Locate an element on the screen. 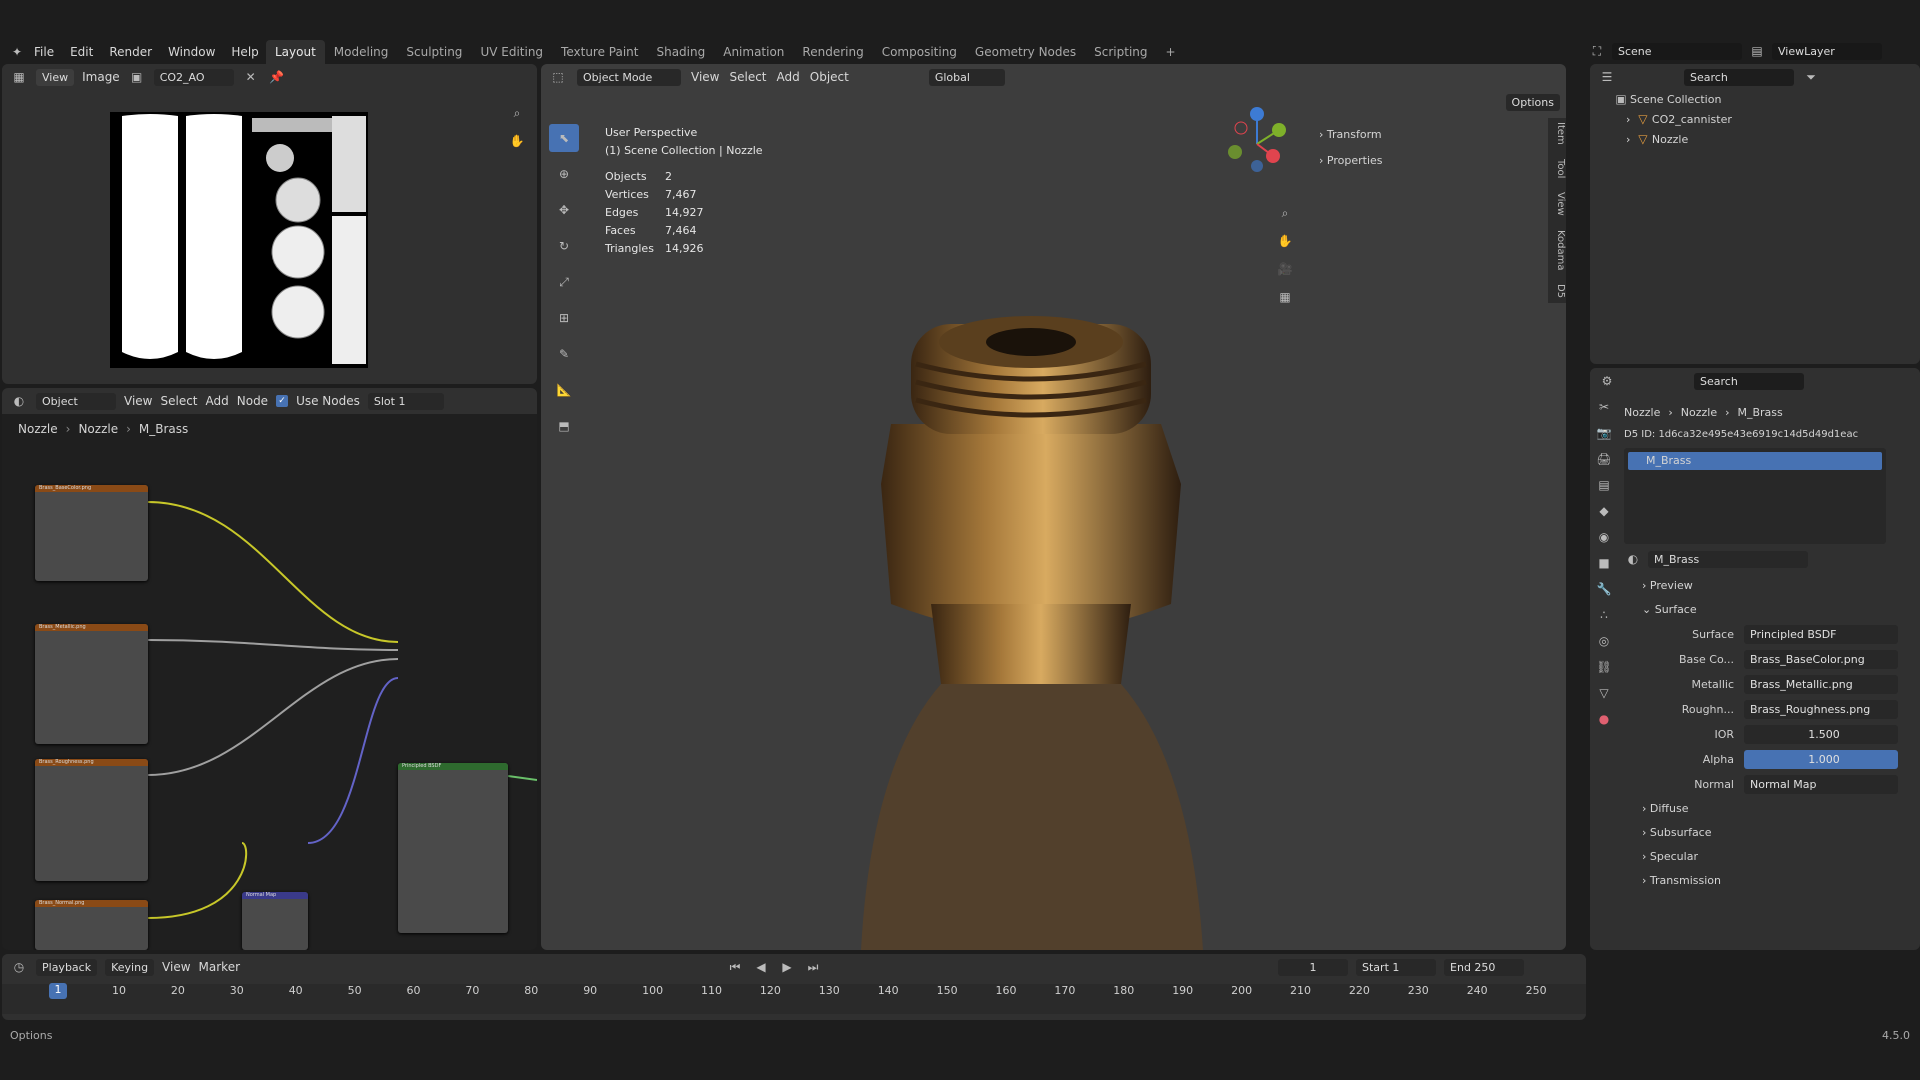  data-tab-icon: ▽ is located at coordinates (1604, 693).